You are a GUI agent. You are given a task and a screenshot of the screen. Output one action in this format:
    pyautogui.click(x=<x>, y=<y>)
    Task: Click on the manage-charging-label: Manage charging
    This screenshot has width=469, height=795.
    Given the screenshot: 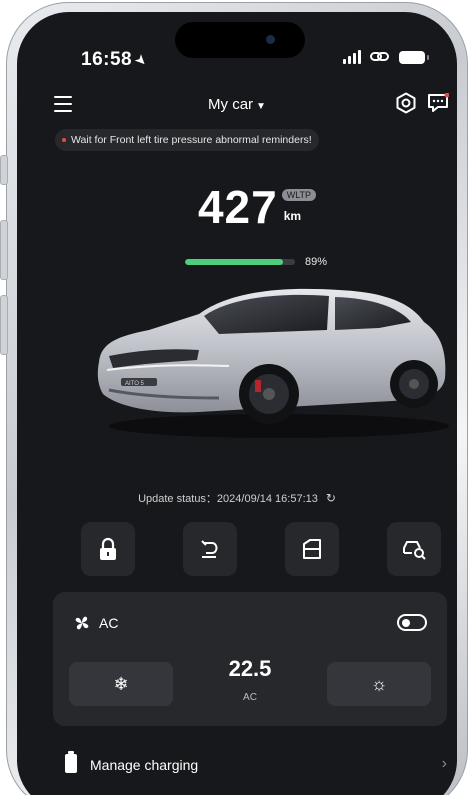 What is the action you would take?
    pyautogui.click(x=144, y=765)
    